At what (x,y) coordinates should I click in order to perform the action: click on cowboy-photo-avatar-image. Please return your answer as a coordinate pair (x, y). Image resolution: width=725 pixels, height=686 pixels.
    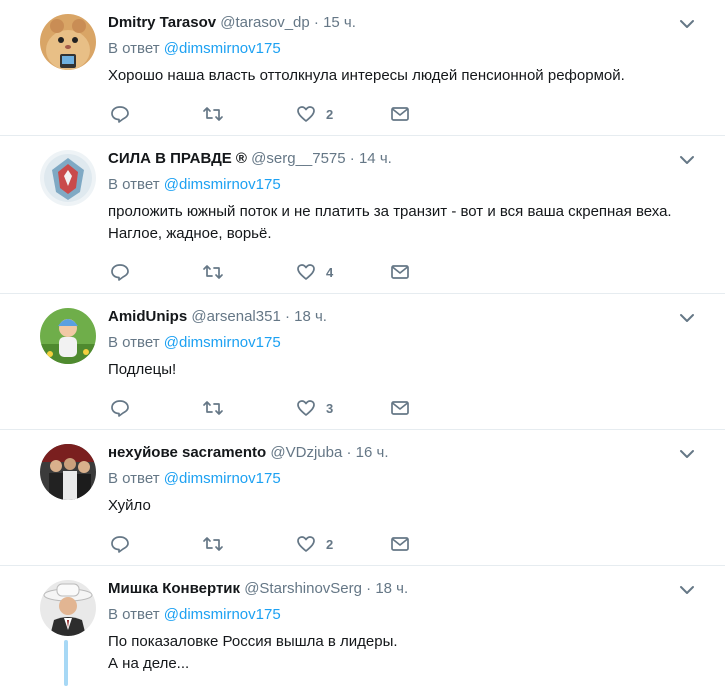
    Looking at the image, I should click on (68, 608).